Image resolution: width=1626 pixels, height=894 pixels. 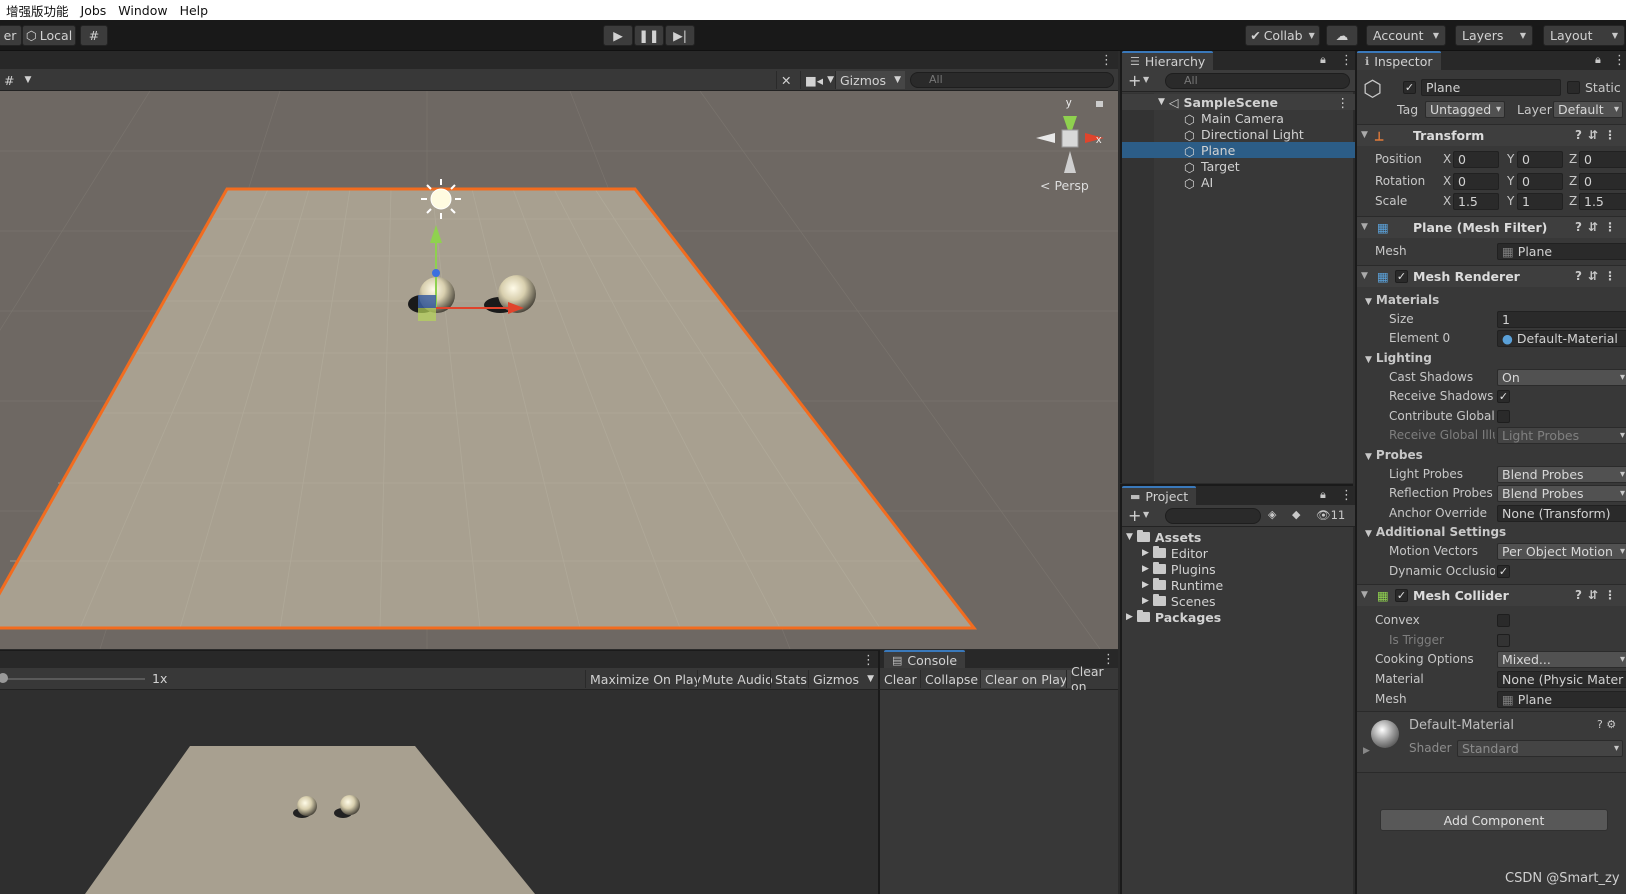 What do you see at coordinates (1179, 601) in the screenshot?
I see `project-folder-scenes: ▶ Scenes` at bounding box center [1179, 601].